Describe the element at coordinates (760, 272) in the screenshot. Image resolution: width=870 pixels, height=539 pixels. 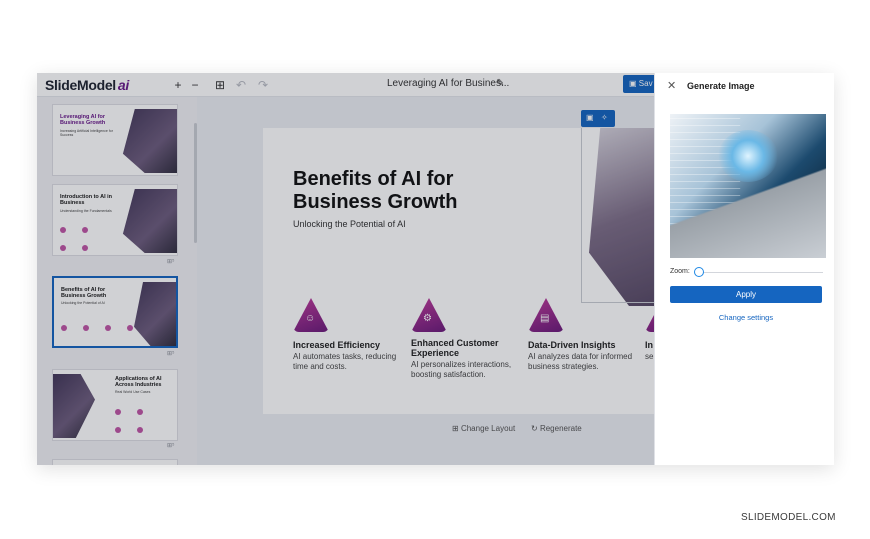
I see `zoom-slider-track` at that location.